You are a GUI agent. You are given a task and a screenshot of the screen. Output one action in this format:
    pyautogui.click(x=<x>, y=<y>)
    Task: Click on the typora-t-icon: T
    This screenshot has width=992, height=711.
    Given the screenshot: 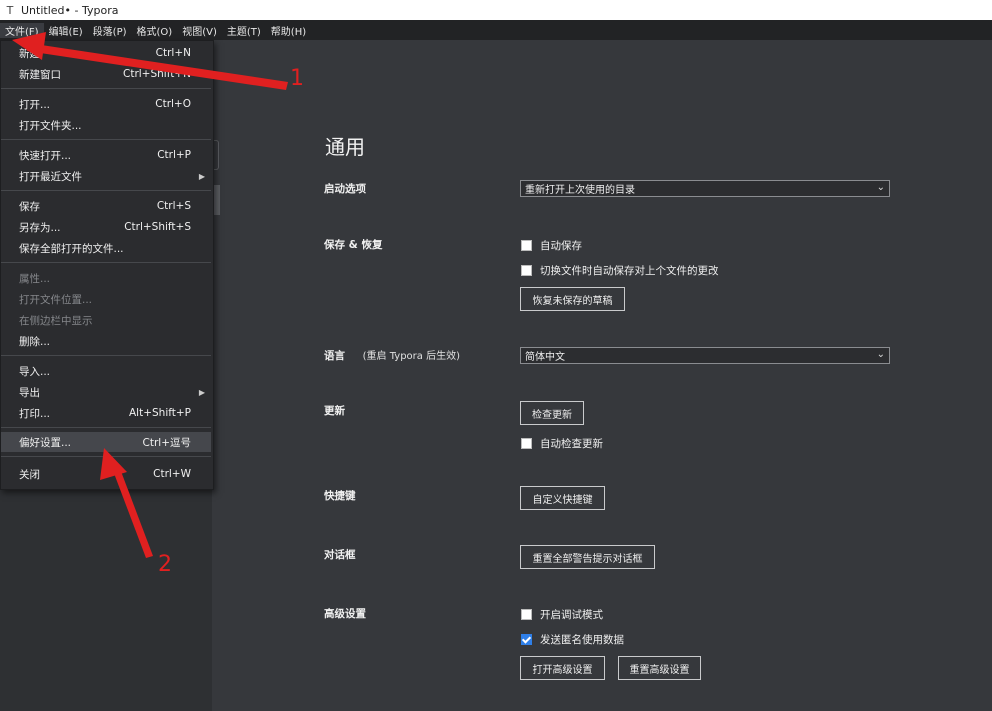 What is the action you would take?
    pyautogui.click(x=10, y=10)
    